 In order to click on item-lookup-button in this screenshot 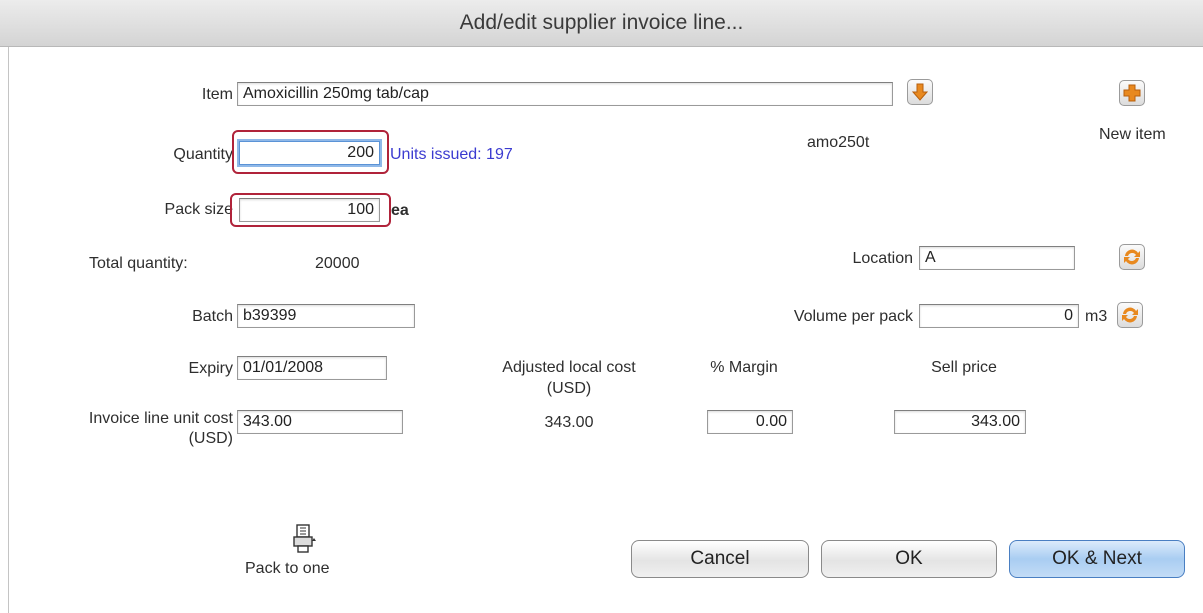, I will do `click(920, 92)`.